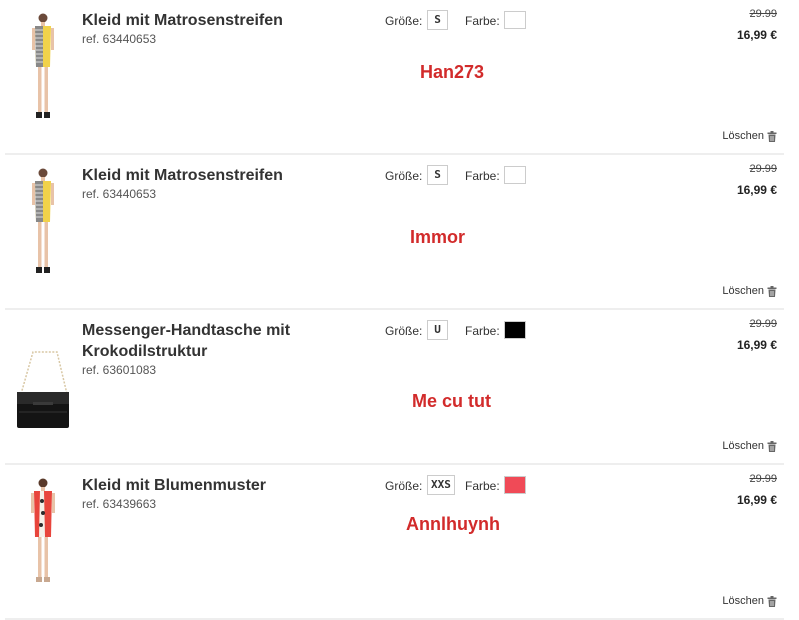 The height and width of the screenshot is (620, 799). I want to click on product-name: Kleid mit Blumenmuster, so click(197, 485).